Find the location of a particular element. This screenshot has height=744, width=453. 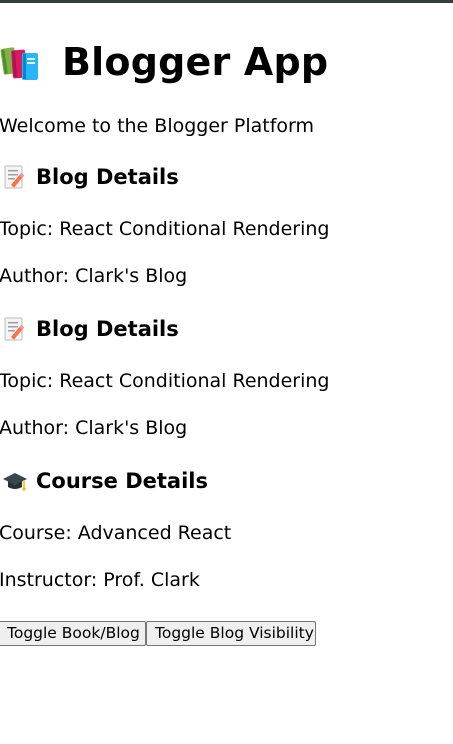

toggle-blog-visibility-button: Toggle Blog Visibility is located at coordinates (231, 633).